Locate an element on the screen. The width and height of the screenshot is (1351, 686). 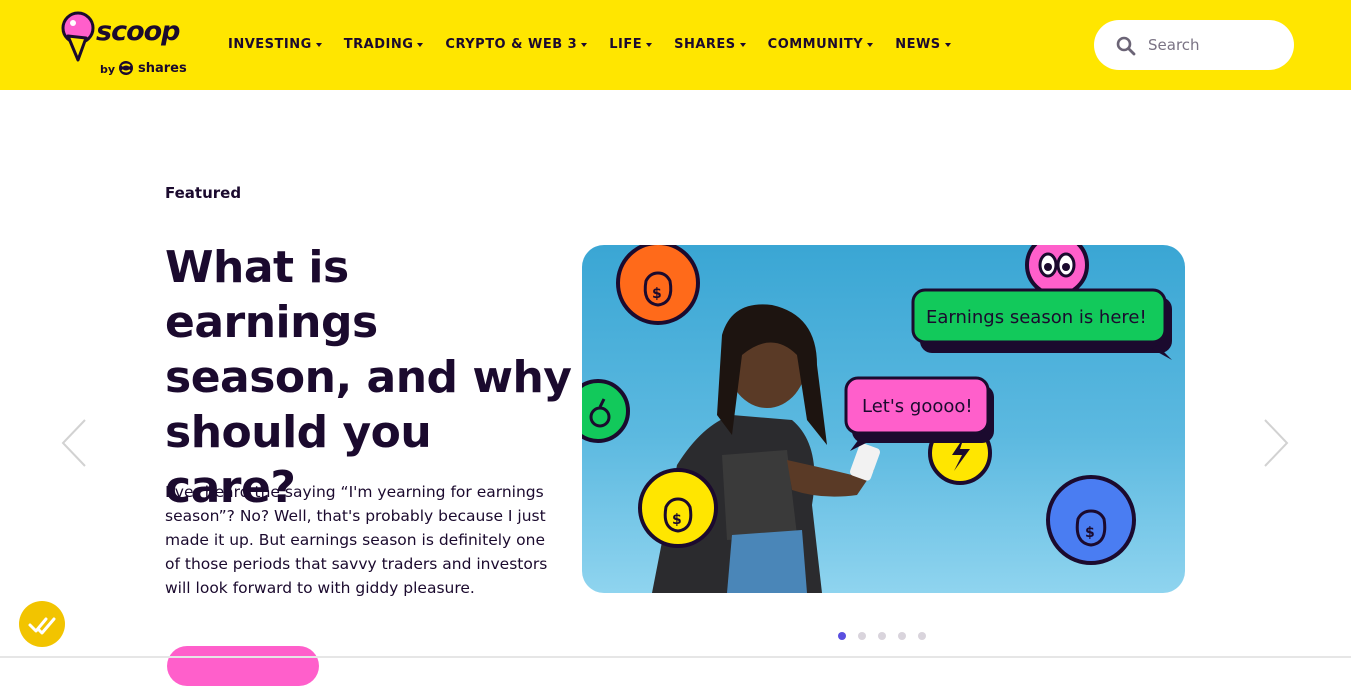
carousel-pagination is located at coordinates (882, 636).